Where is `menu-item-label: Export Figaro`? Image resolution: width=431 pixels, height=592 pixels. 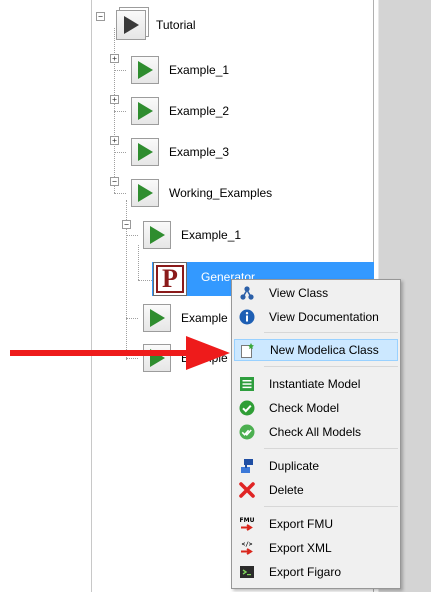
menu-item-label: Export Figaro is located at coordinates (305, 572).